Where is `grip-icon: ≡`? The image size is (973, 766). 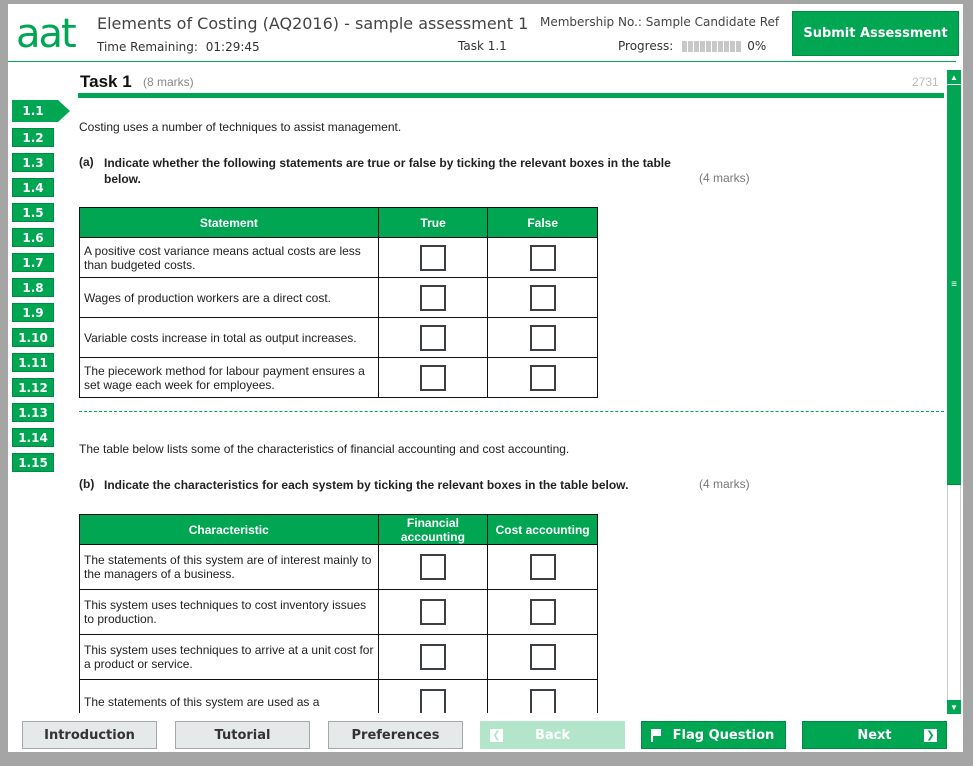 grip-icon: ≡ is located at coordinates (954, 284).